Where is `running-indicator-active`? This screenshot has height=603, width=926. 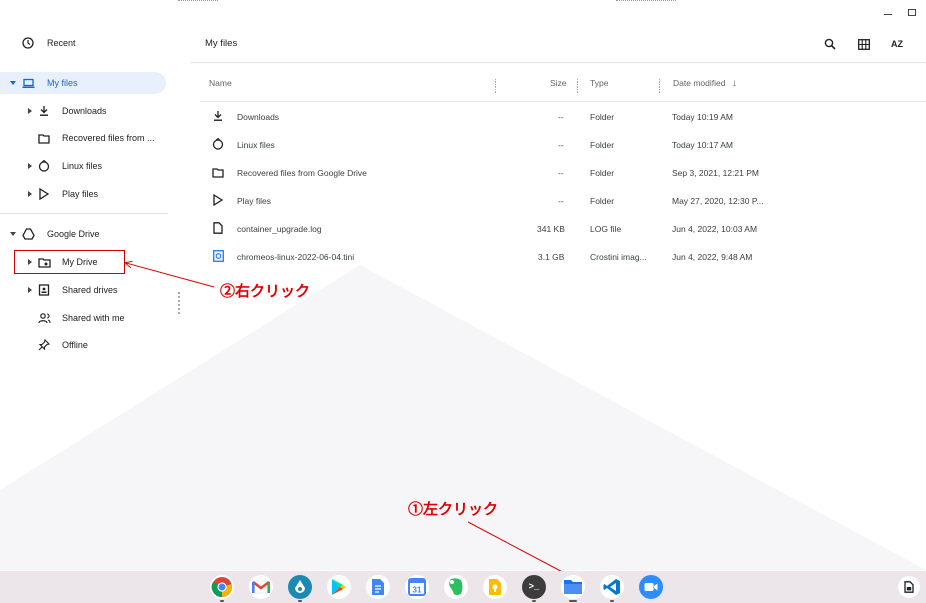
running-indicator-active is located at coordinates (573, 601).